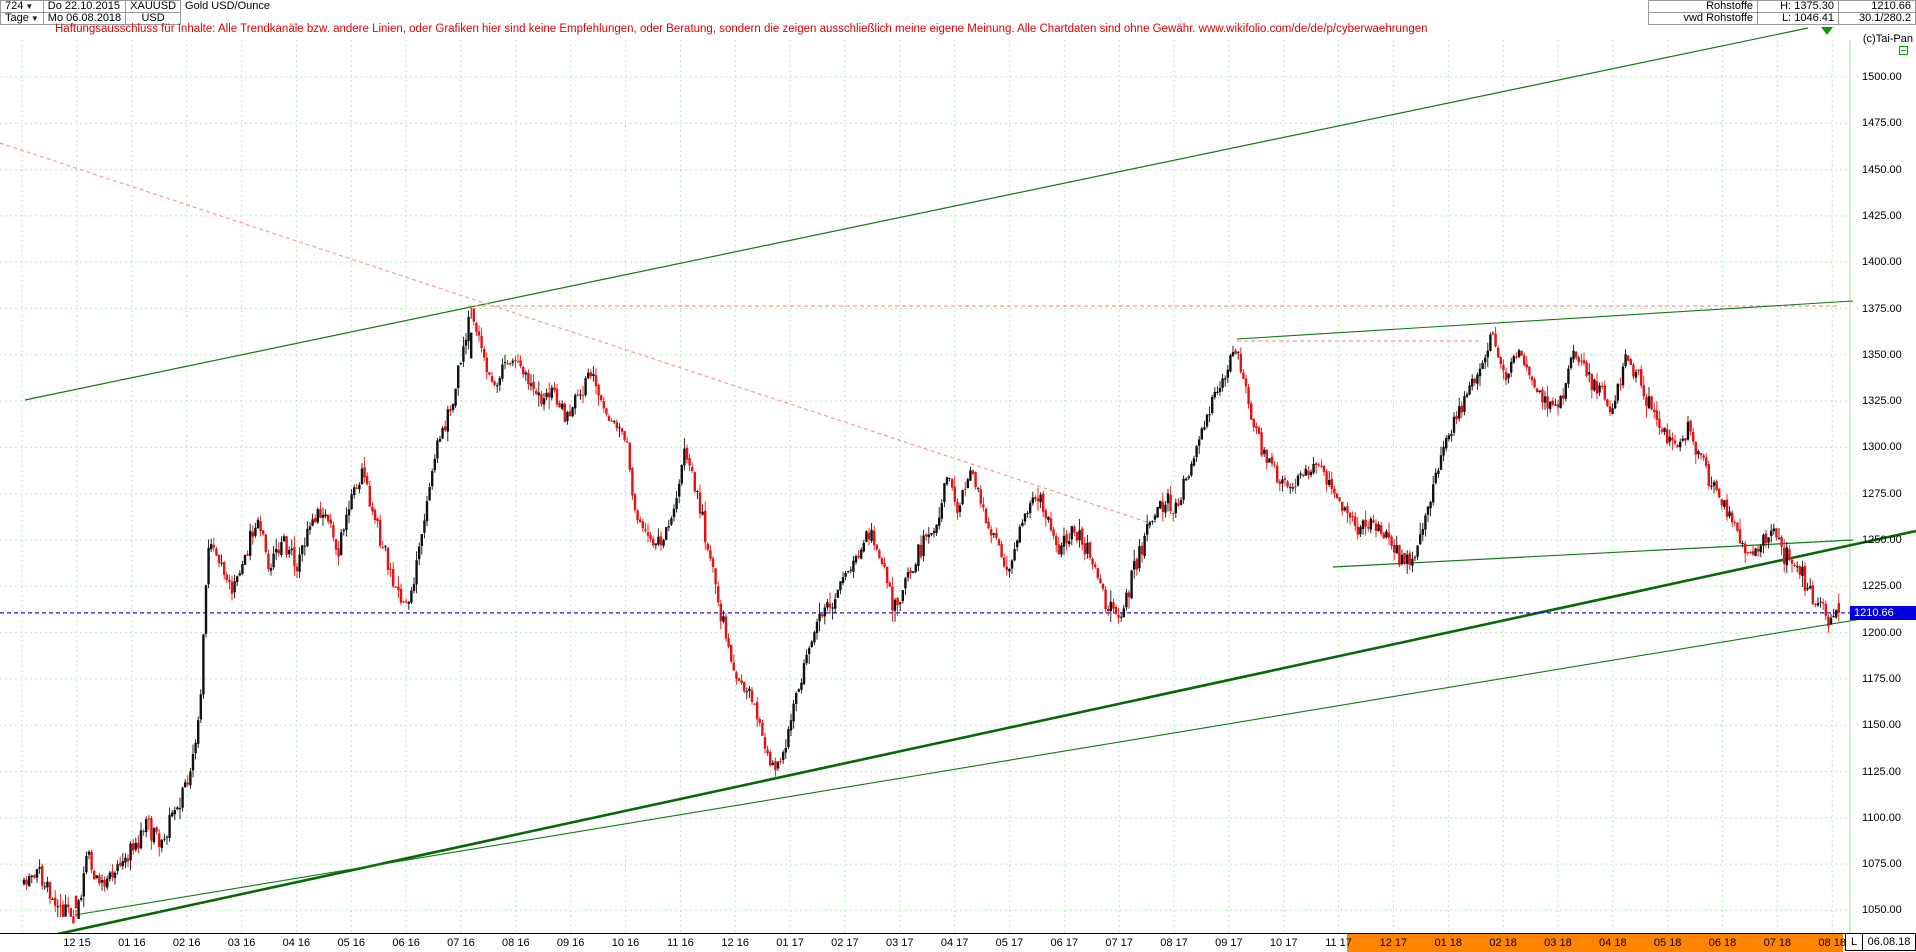 This screenshot has height=952, width=1916. What do you see at coordinates (845, 943) in the screenshot?
I see `x-axis-label: 02 17` at bounding box center [845, 943].